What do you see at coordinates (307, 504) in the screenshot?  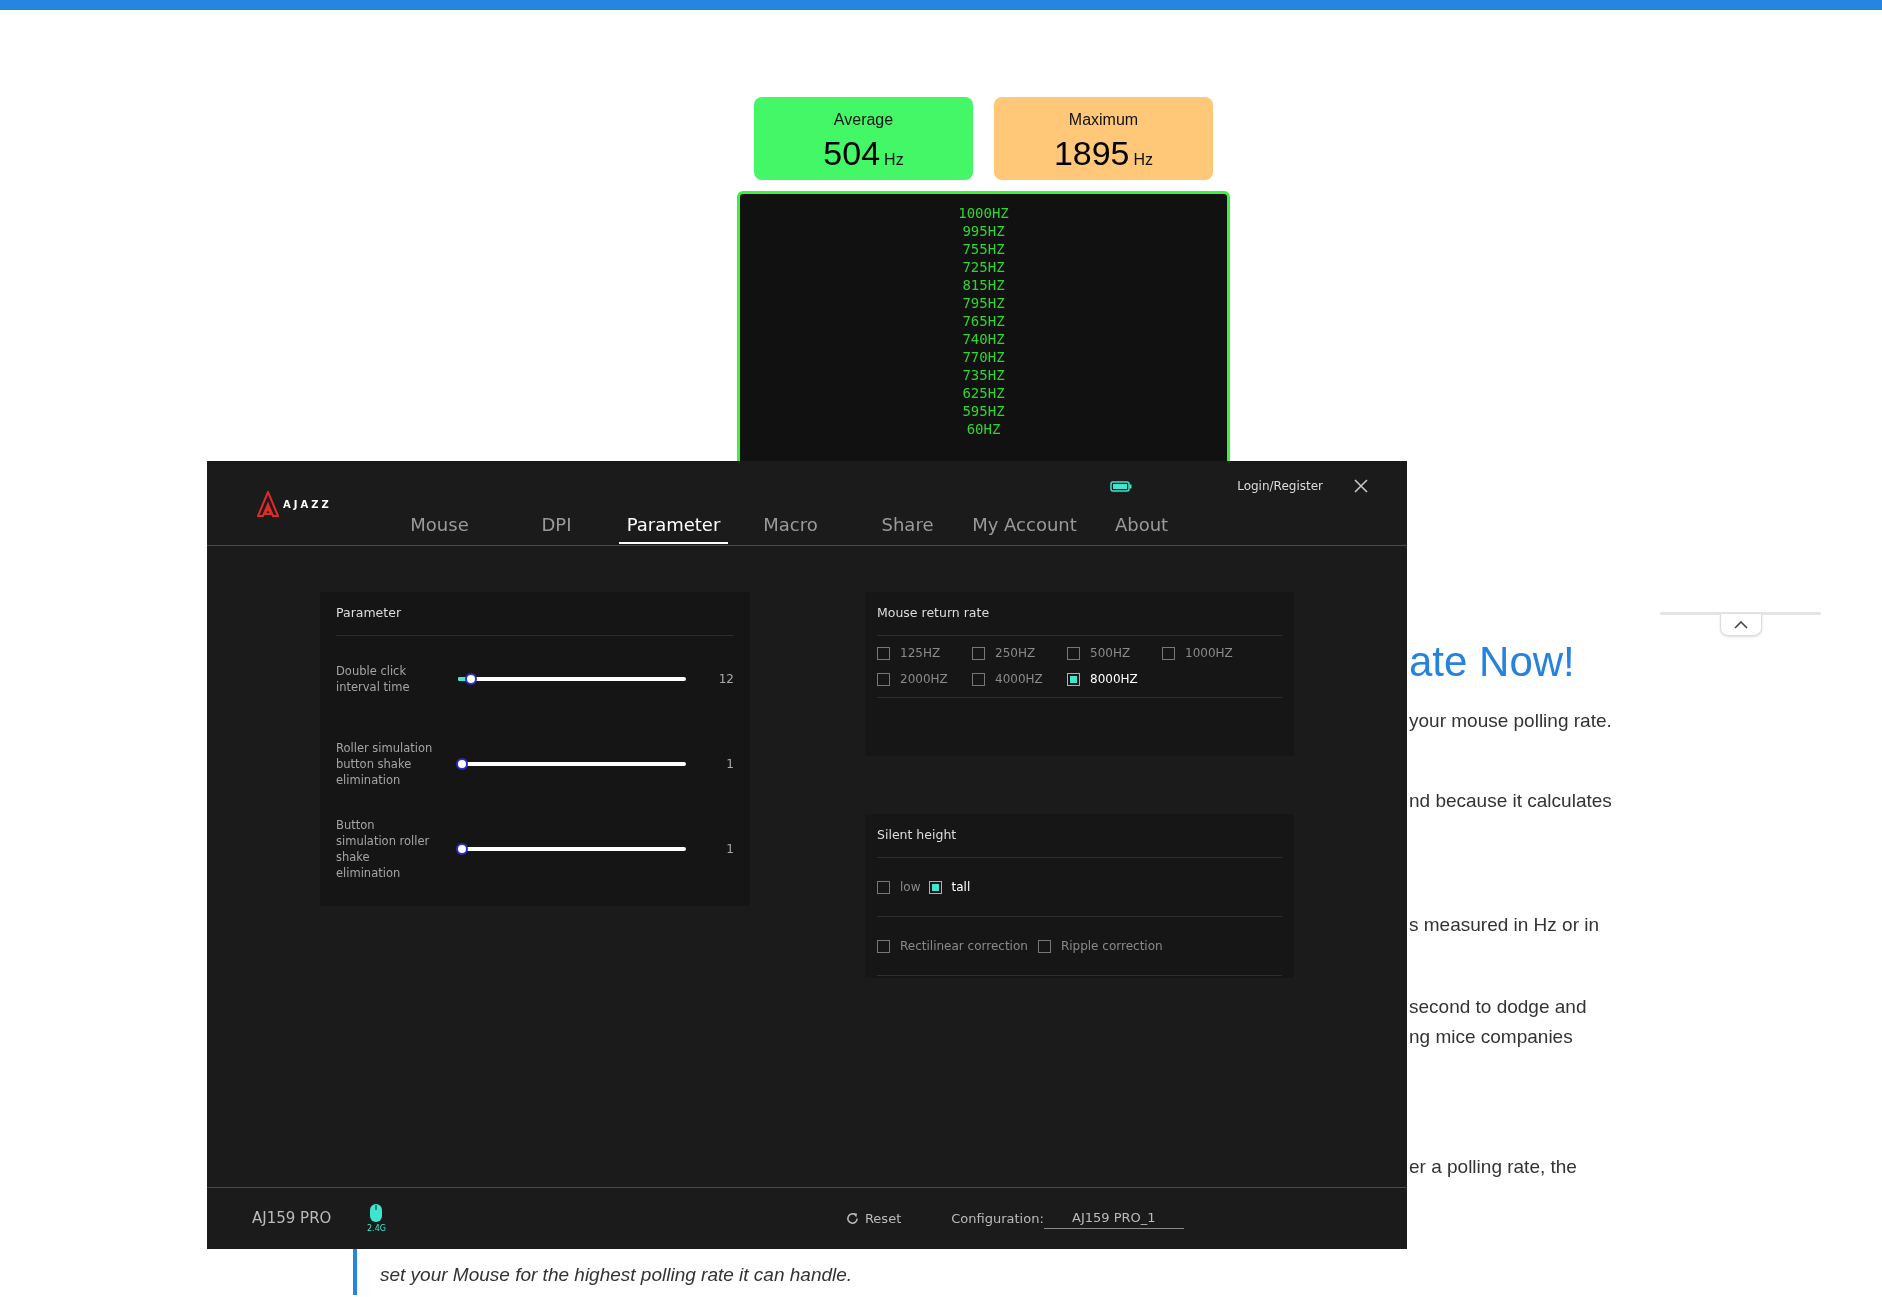 I see `logo-text: AJAZZ` at bounding box center [307, 504].